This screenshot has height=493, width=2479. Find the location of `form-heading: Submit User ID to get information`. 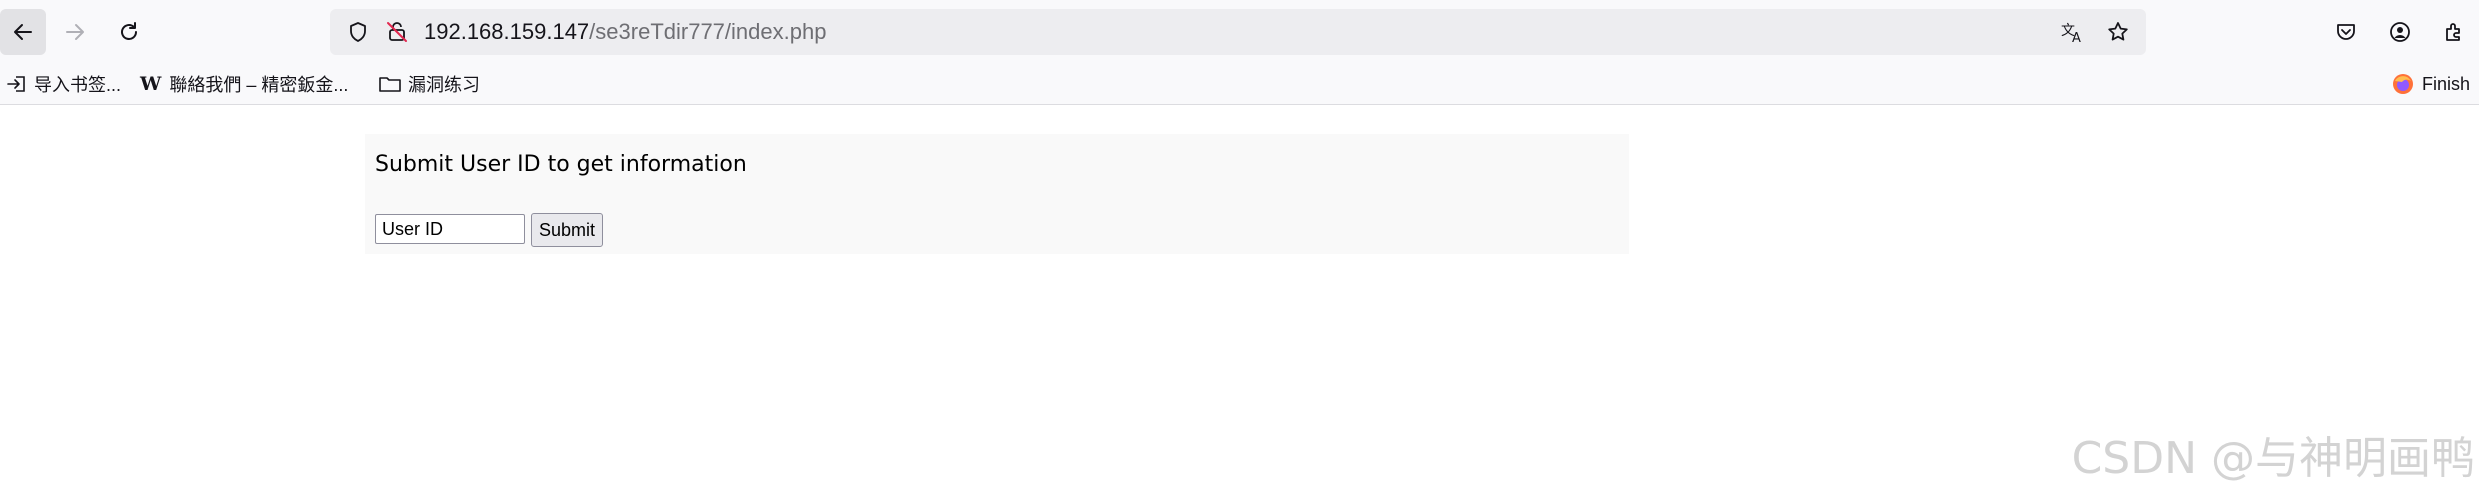

form-heading: Submit User ID to get information is located at coordinates (561, 164).